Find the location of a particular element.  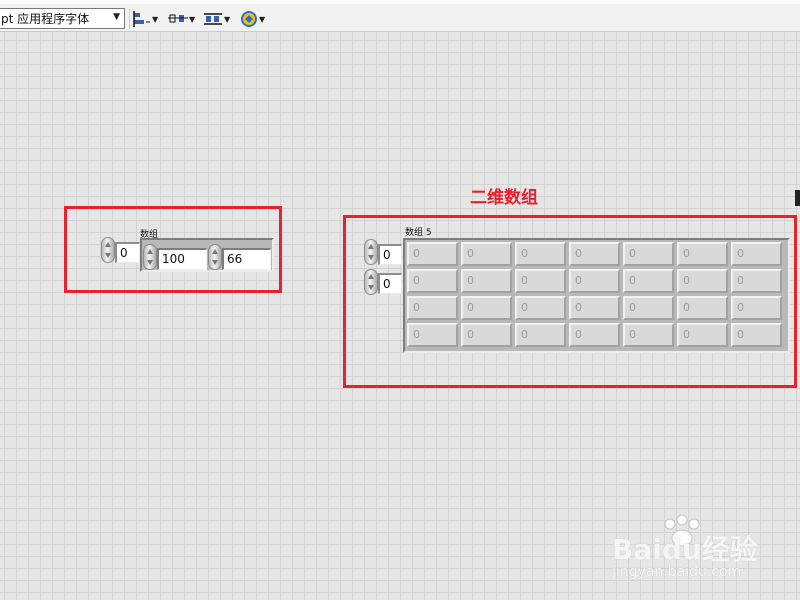

resize-objects-button: ▼ is located at coordinates (217, 19).